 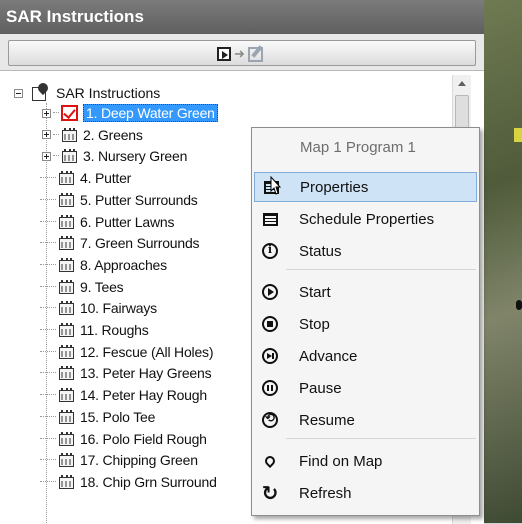 What do you see at coordinates (127, 221) in the screenshot?
I see `tree-item-label: 6. Putter Lawns` at bounding box center [127, 221].